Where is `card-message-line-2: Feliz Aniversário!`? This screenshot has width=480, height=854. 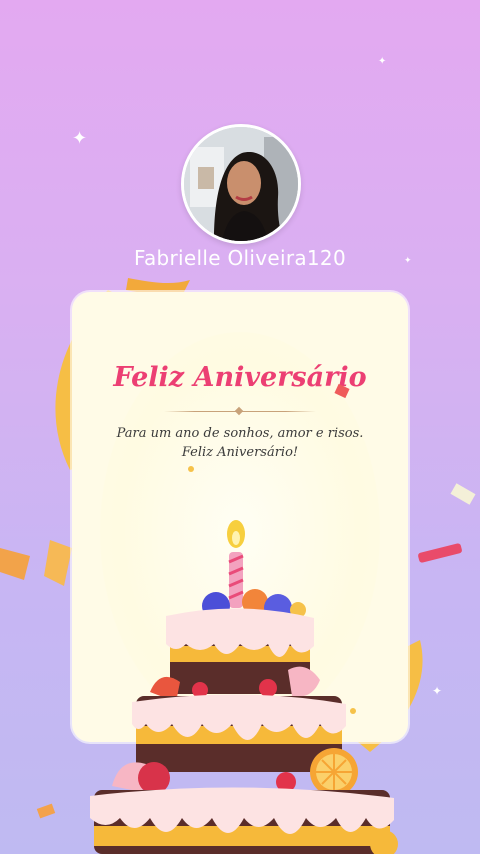
card-message-line-2: Feliz Aniversário! is located at coordinates (240, 452).